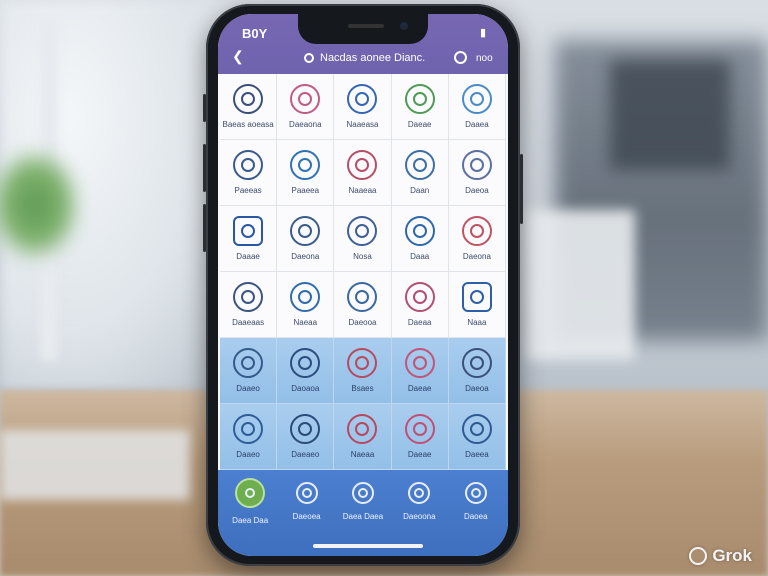 This screenshot has height=576, width=768. What do you see at coordinates (249, 173) in the screenshot?
I see `grid-cell: Paeeas` at bounding box center [249, 173].